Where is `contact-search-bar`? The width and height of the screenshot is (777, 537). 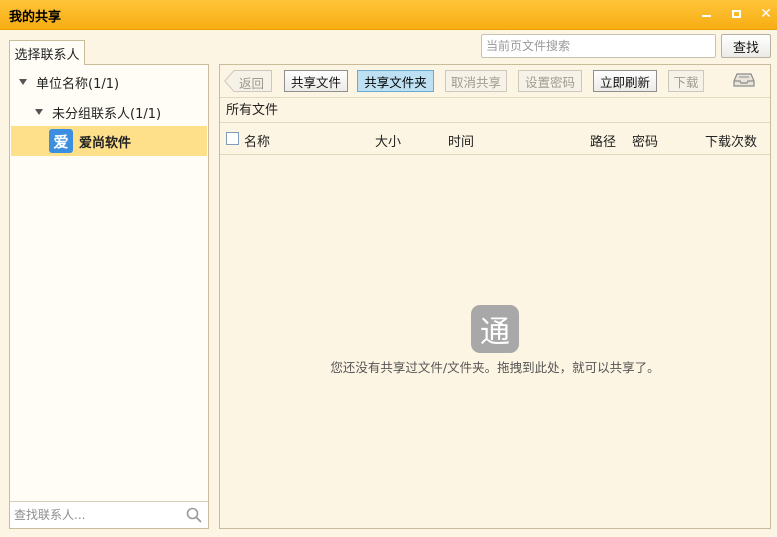
contact-search-bar is located at coordinates (109, 514).